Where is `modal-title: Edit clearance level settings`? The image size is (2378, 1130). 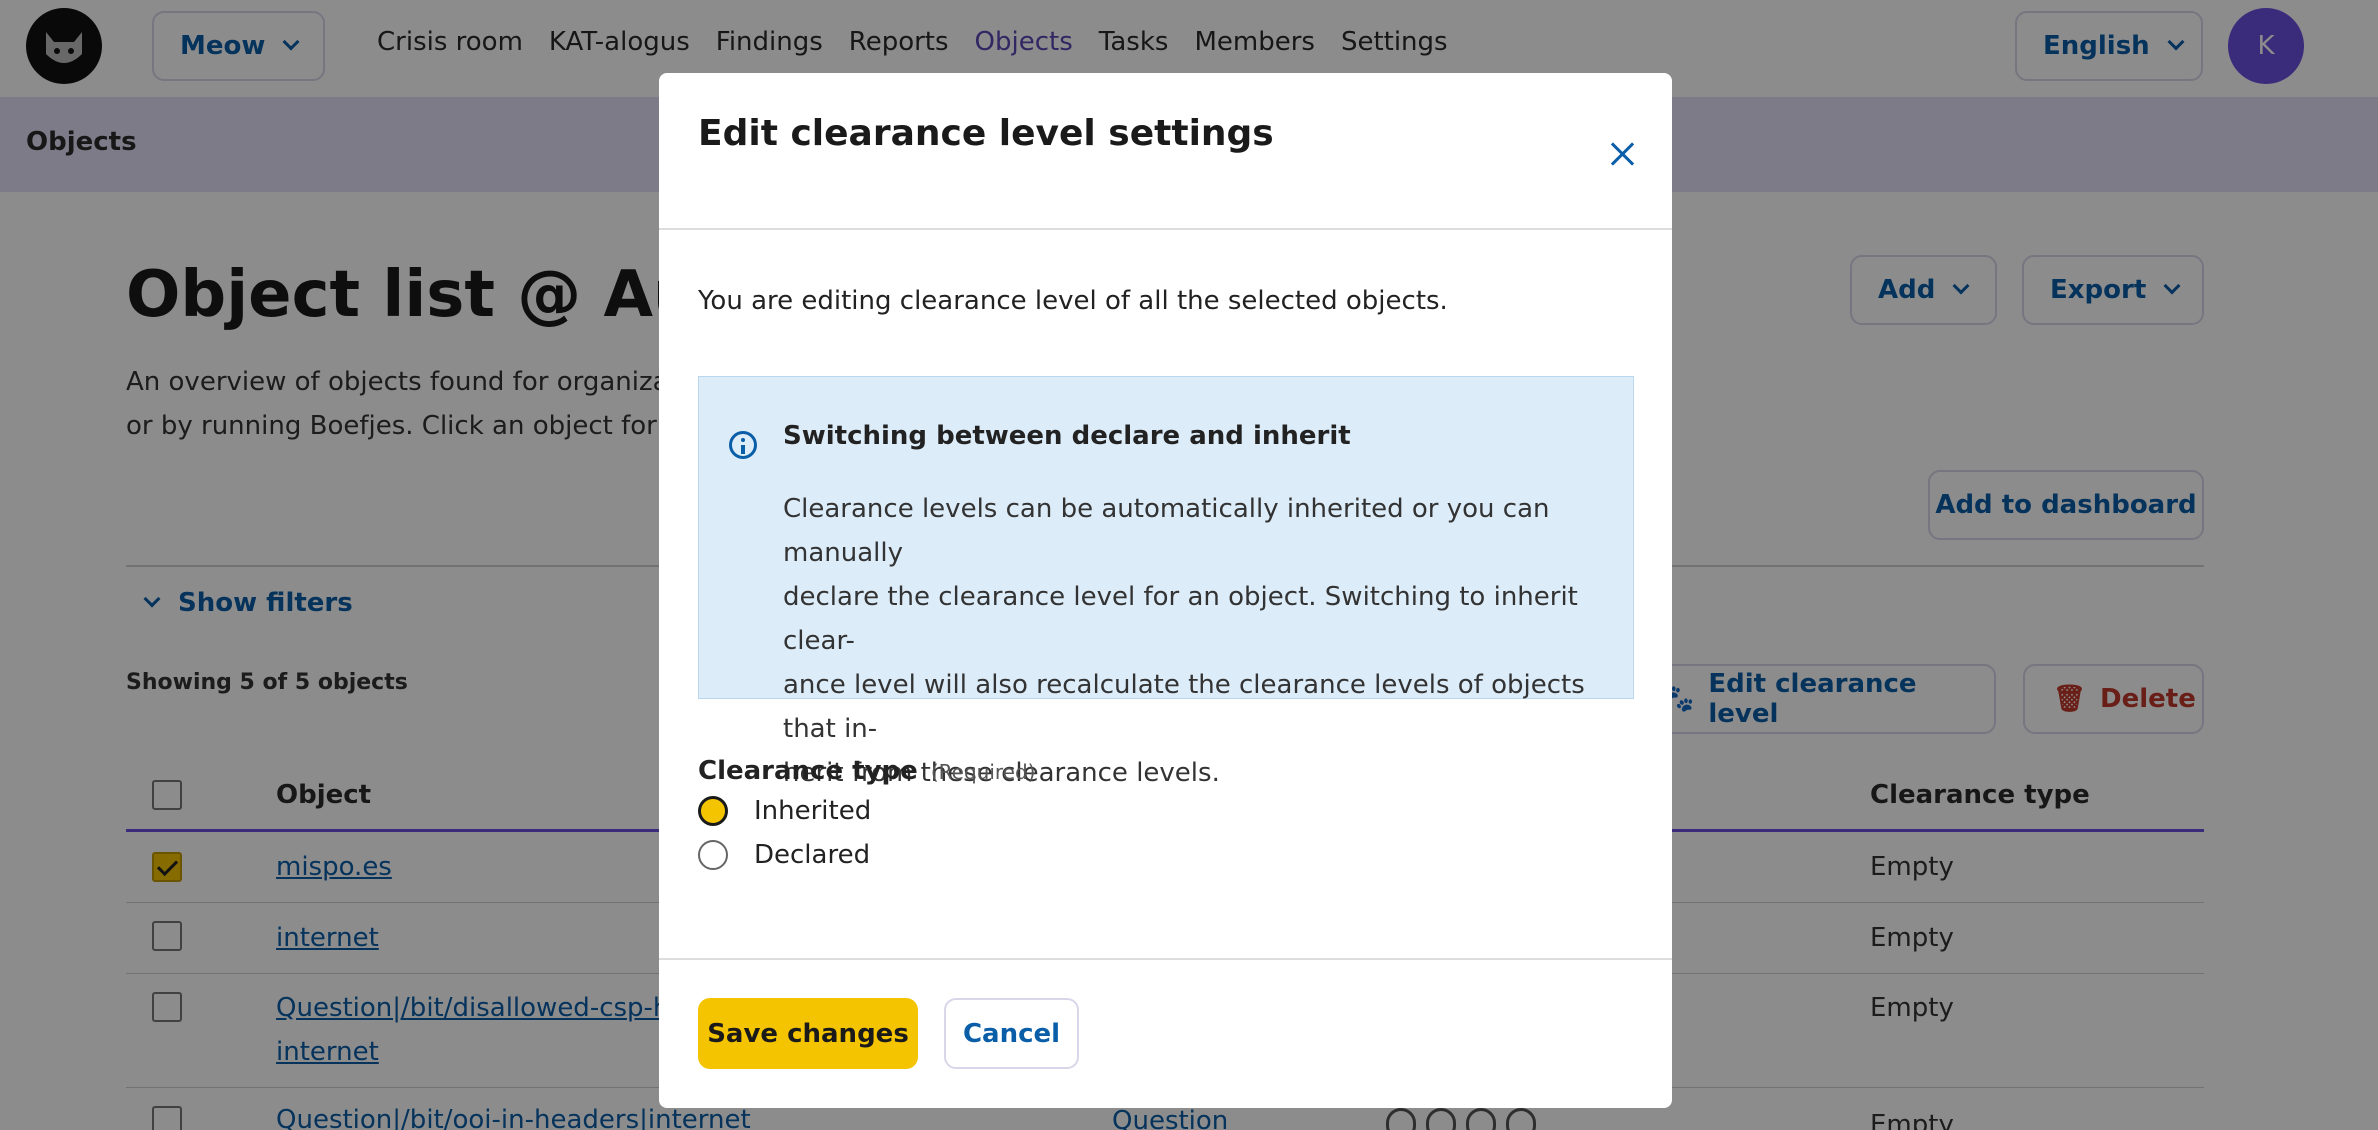
modal-title: Edit clearance level settings is located at coordinates (986, 133).